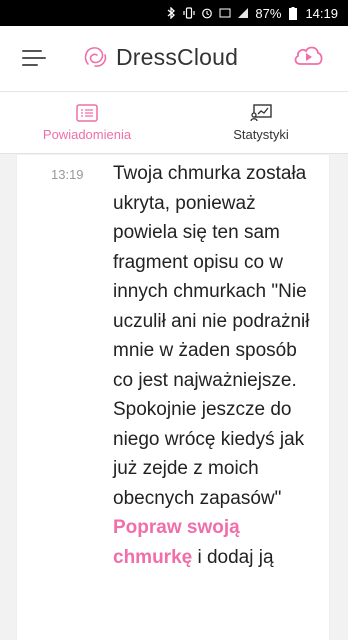 The height and width of the screenshot is (640, 348). I want to click on notification-time: 13:19, so click(67, 174).